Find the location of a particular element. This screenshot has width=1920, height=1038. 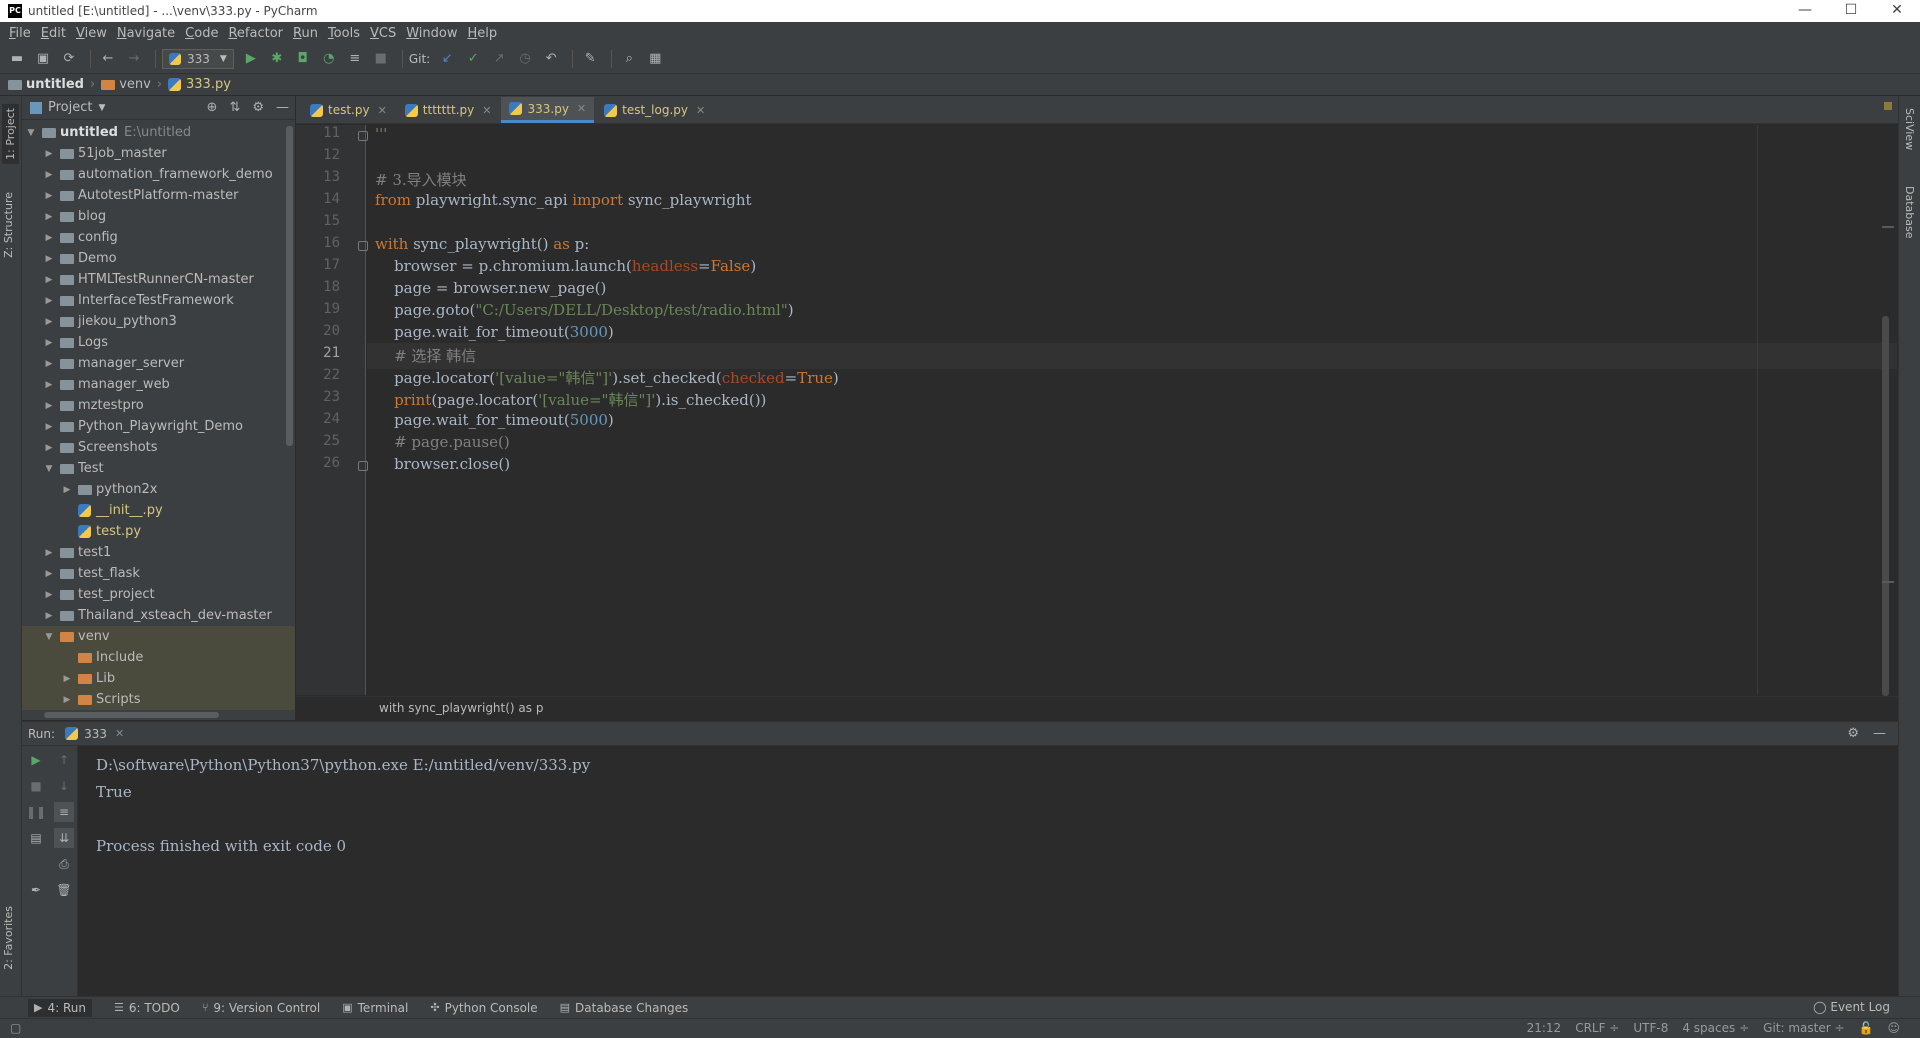

tree-item: ▶ Python_Playwright_Demo is located at coordinates (158, 426).